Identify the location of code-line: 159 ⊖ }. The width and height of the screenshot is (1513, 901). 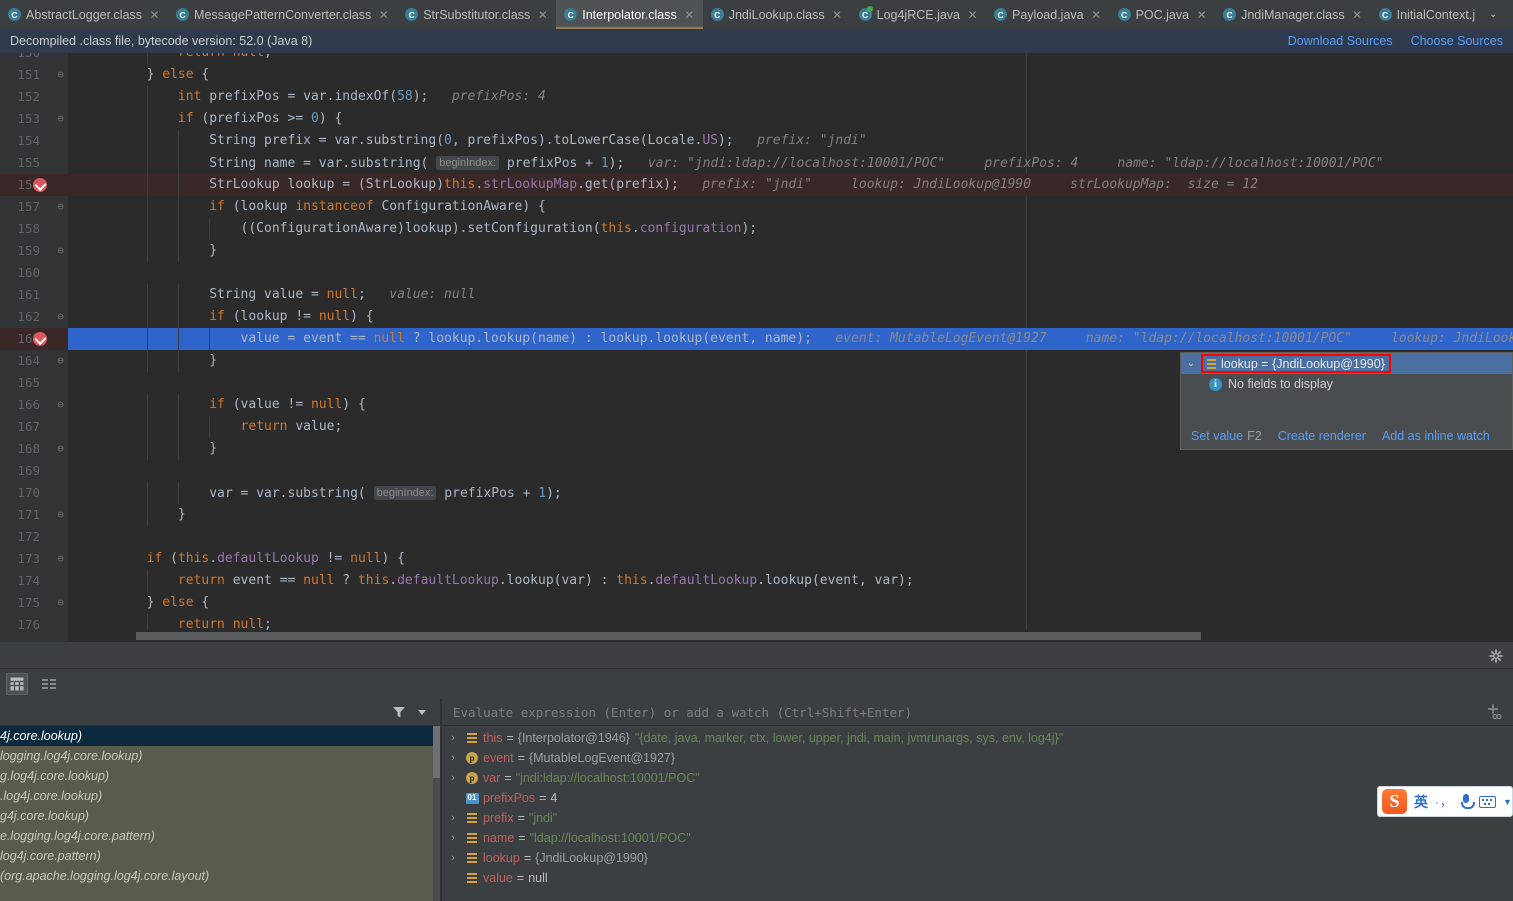
(756, 251).